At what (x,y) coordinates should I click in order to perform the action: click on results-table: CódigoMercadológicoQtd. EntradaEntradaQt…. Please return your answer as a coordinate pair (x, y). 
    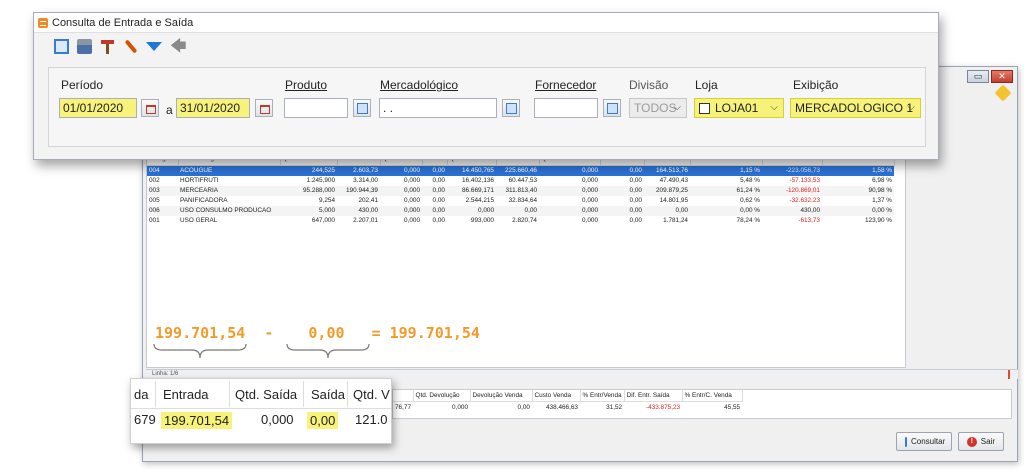
    Looking at the image, I should click on (521, 189).